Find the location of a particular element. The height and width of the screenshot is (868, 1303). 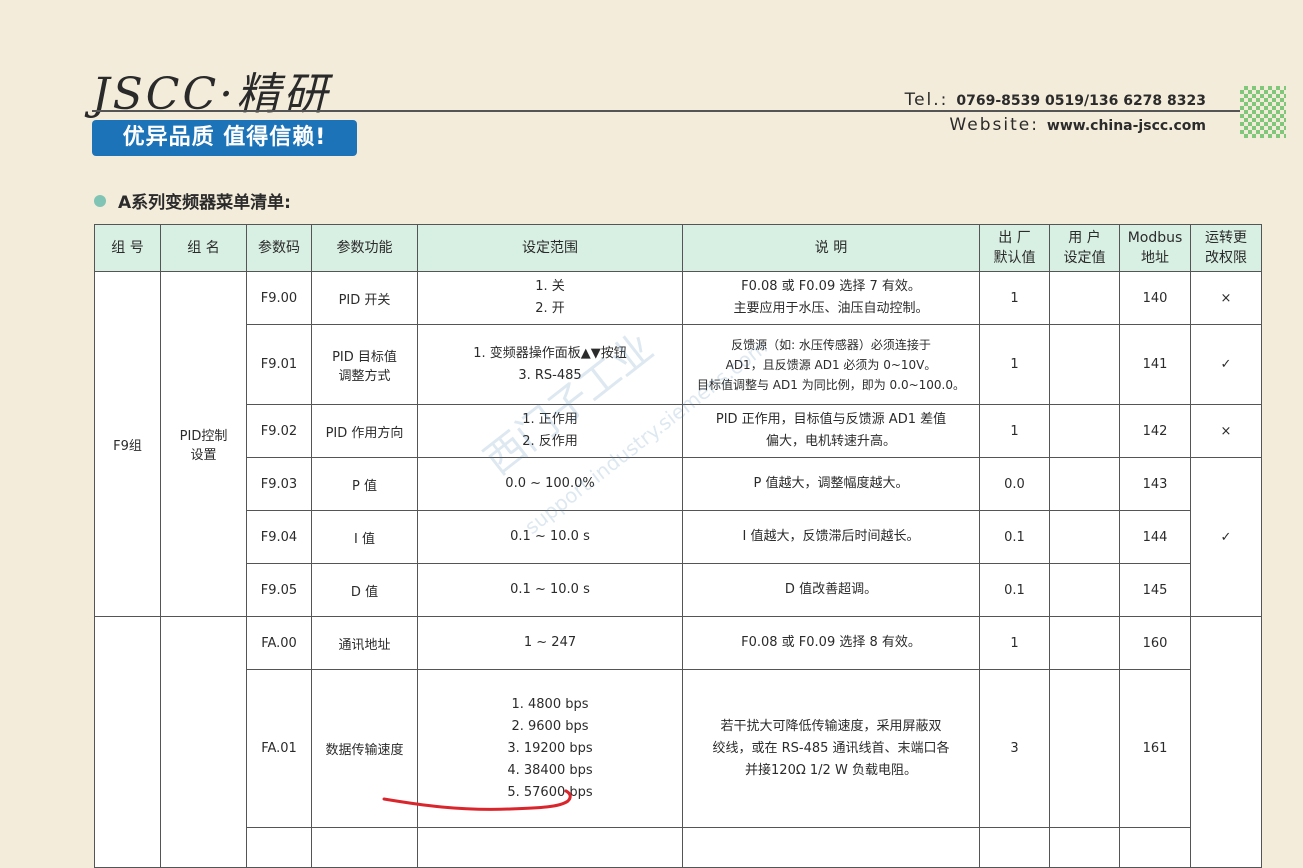

param-code: F9.02 is located at coordinates (279, 431).